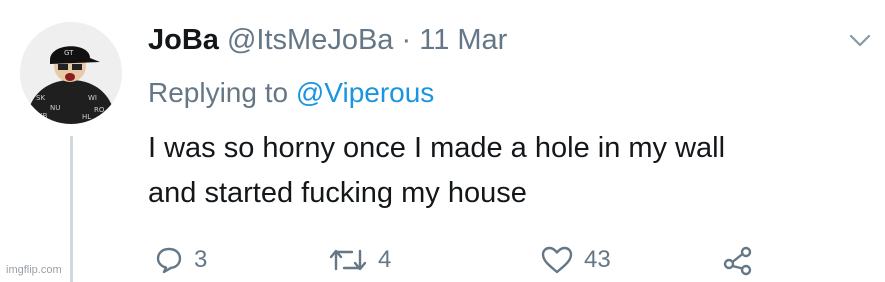  I want to click on tweet-header: JoBa @ItsMeJoBa · 11 Mar, so click(327, 40).